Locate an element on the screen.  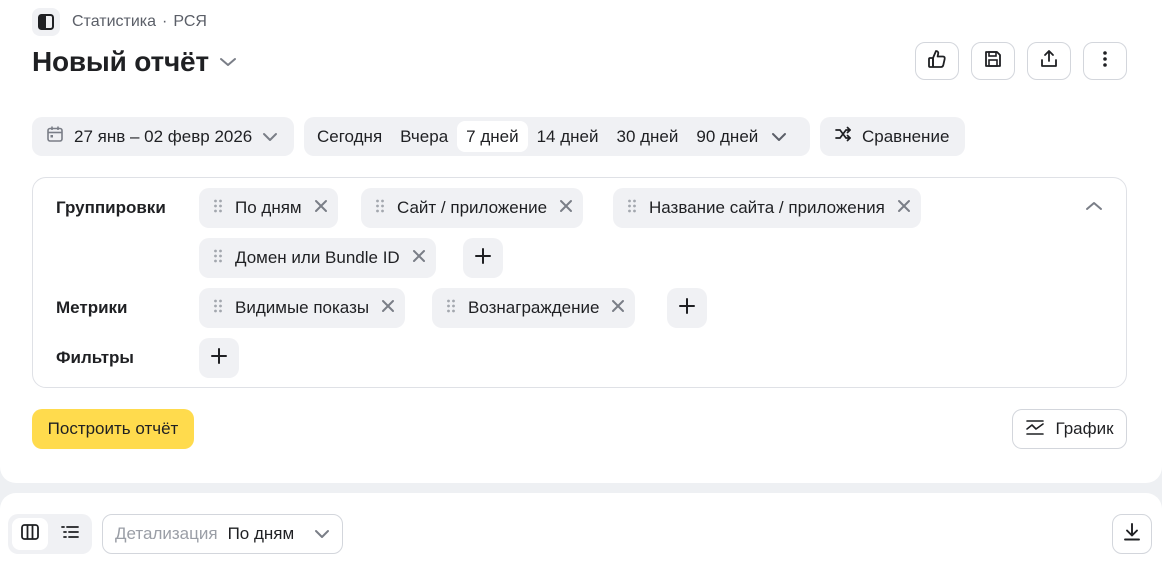
shuffle-icon is located at coordinates (843, 136).